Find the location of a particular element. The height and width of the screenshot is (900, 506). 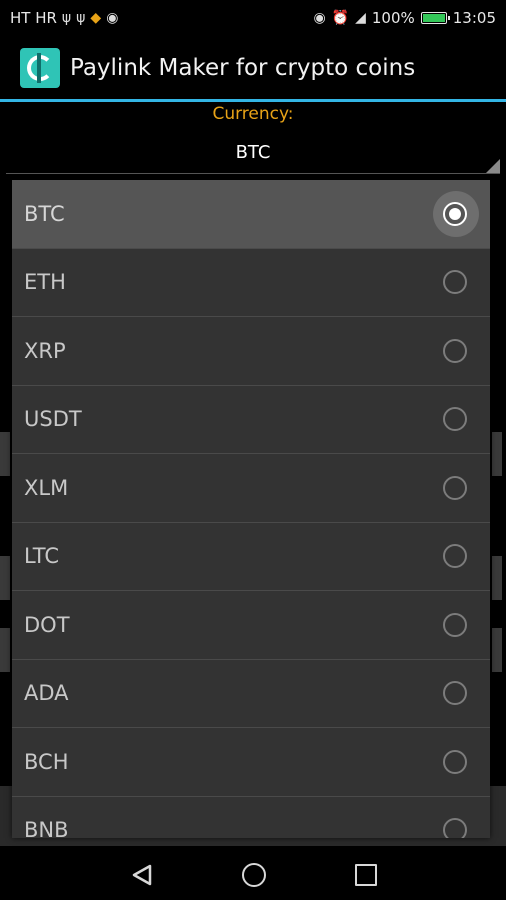

currency-option-label: ADA is located at coordinates (46, 693).